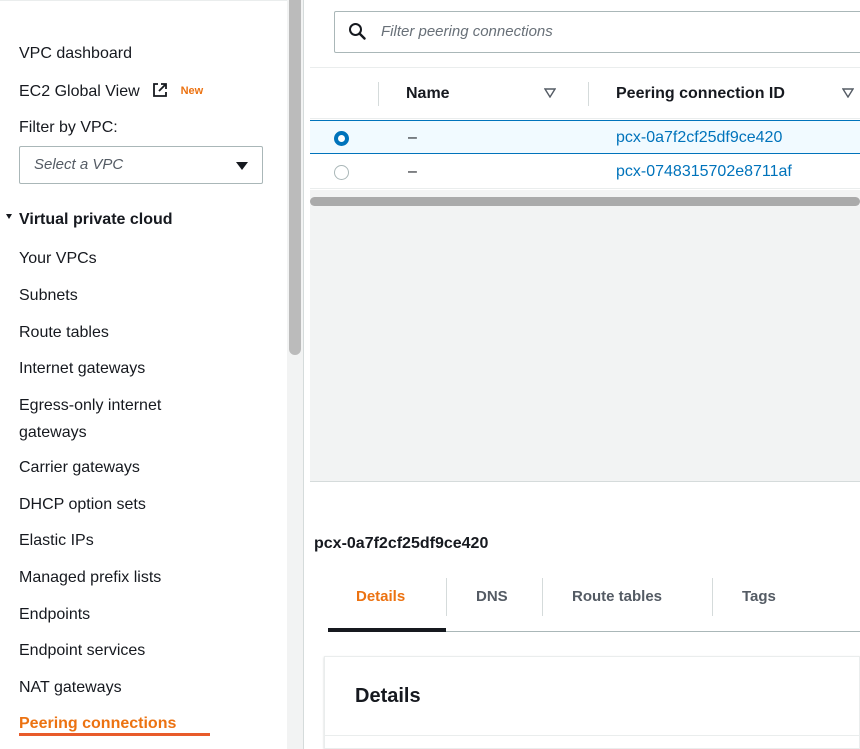 The height and width of the screenshot is (749, 860). I want to click on active-tab-indicator, so click(387, 630).